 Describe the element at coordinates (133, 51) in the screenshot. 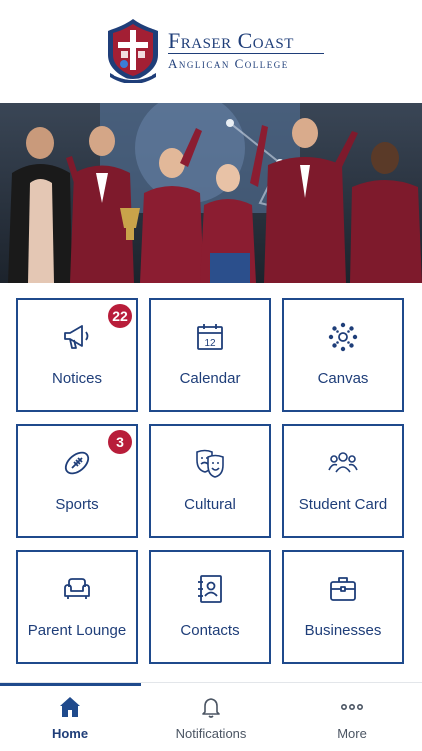

I see `school-crest-icon` at that location.